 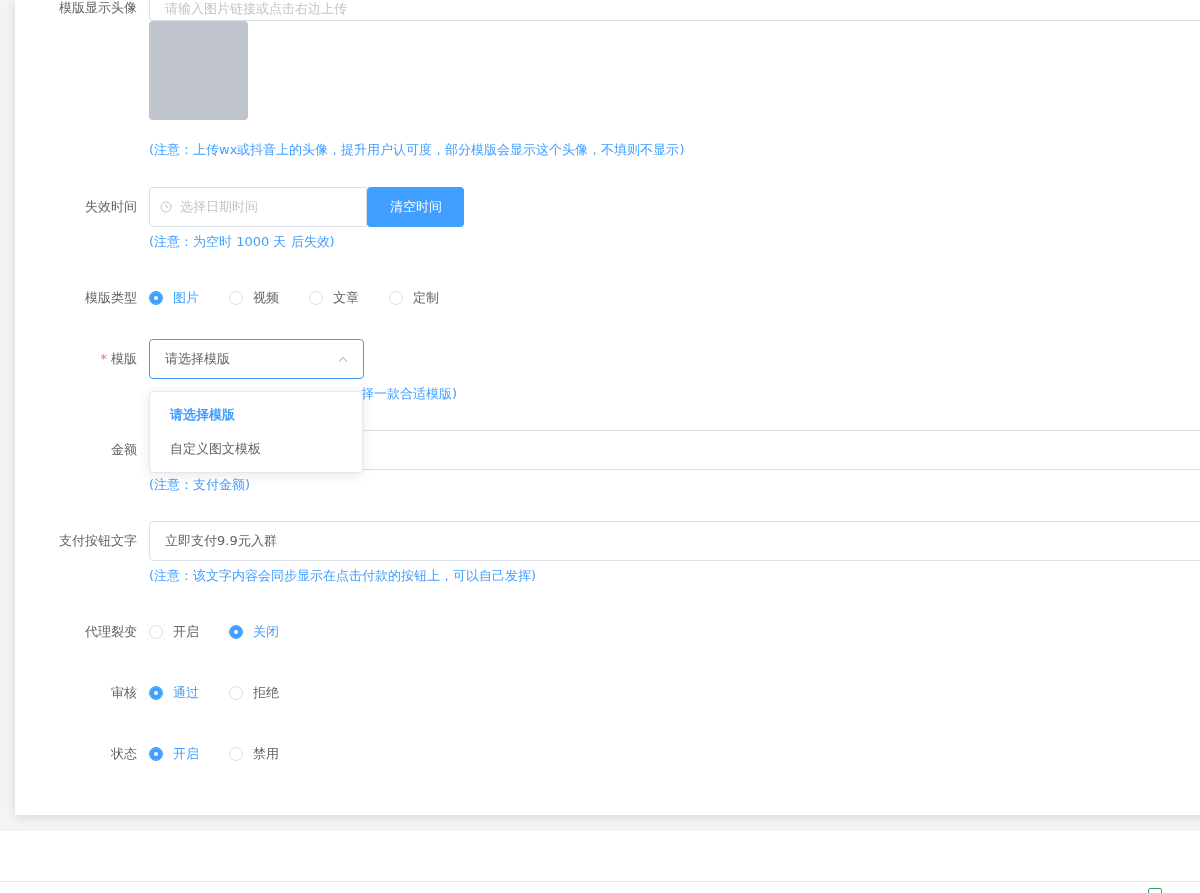 What do you see at coordinates (256, 449) in the screenshot?
I see `dropdown-option: 自定义图文模板` at bounding box center [256, 449].